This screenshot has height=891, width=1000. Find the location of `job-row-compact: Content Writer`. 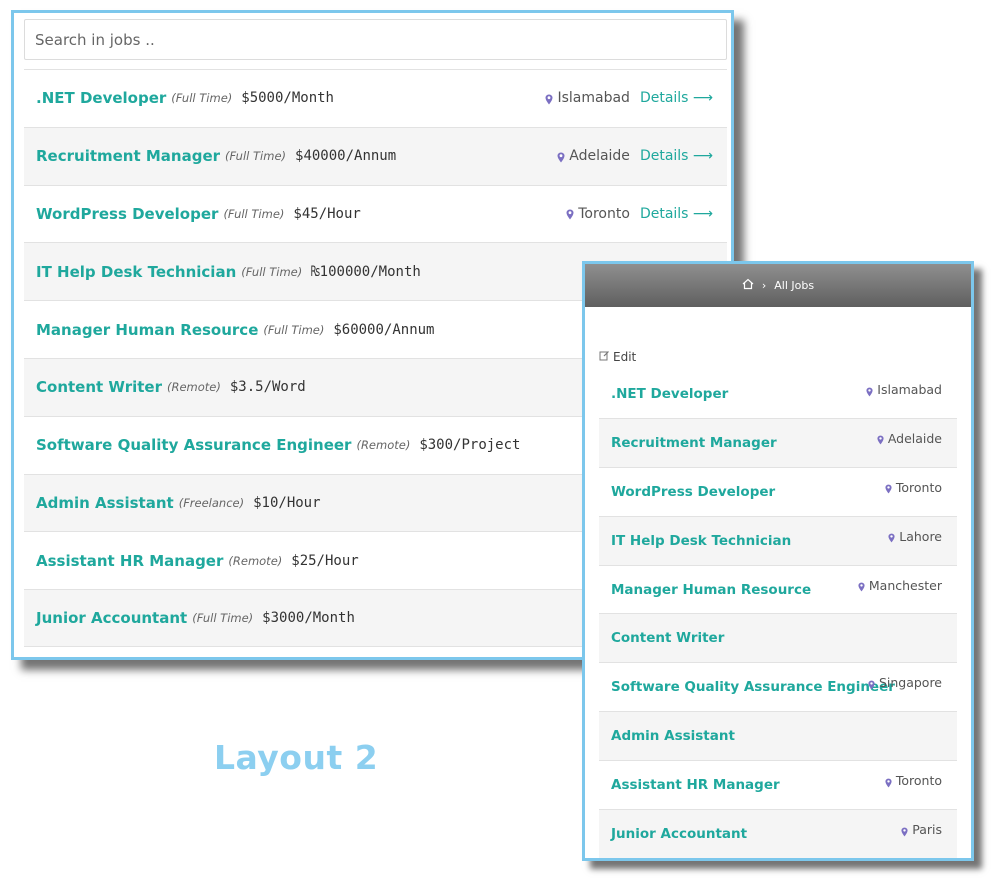

job-row-compact: Content Writer is located at coordinates (778, 639).